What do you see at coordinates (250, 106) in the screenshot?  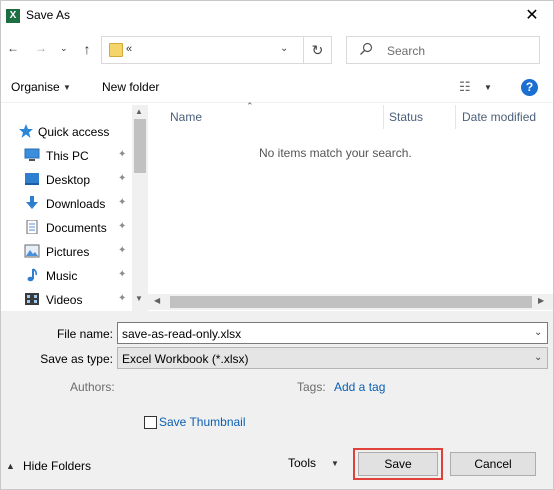 I see `sort-ascending-icon: ⌃` at bounding box center [250, 106].